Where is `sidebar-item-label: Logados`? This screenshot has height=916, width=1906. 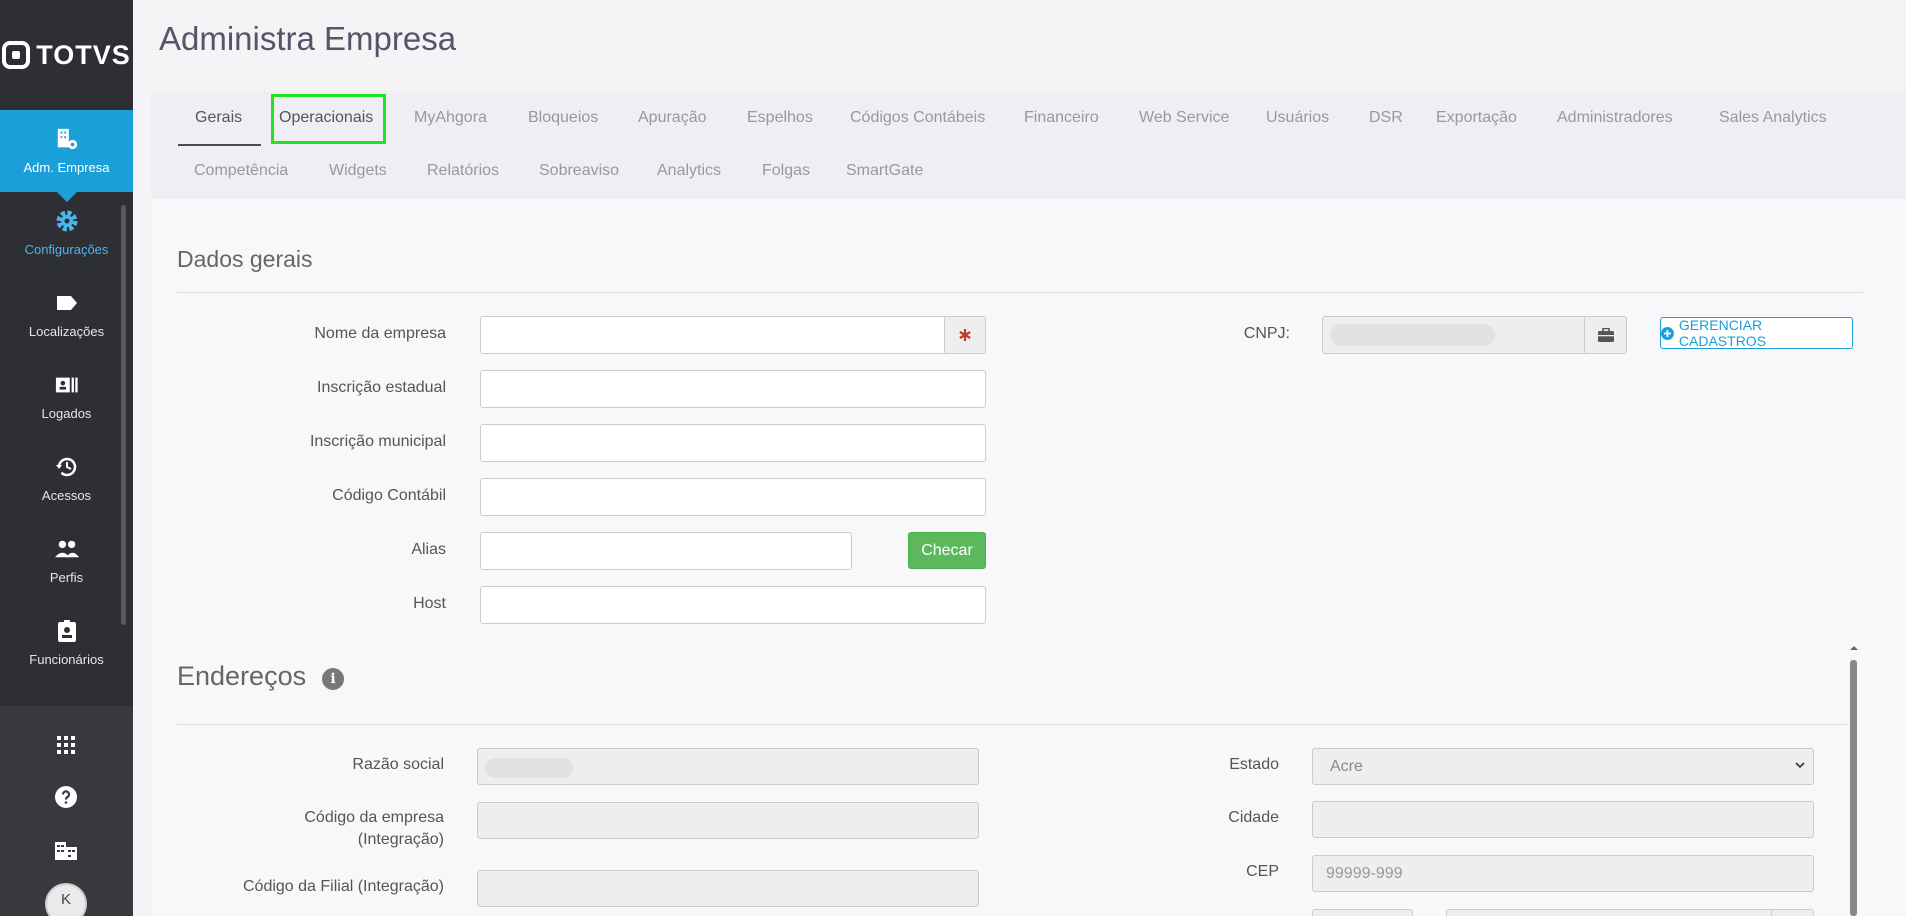
sidebar-item-label: Logados is located at coordinates (66, 413).